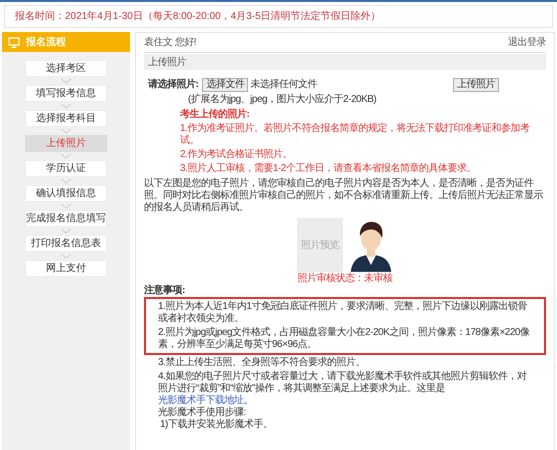 Image resolution: width=557 pixels, height=450 pixels. I want to click on note-text: 1.照片为本人近1年内1寸免冠白底证件照片，要求清晰、完整，照片下边缘以刚露出锁骨或者衬衣领尖为准。, so click(343, 313).